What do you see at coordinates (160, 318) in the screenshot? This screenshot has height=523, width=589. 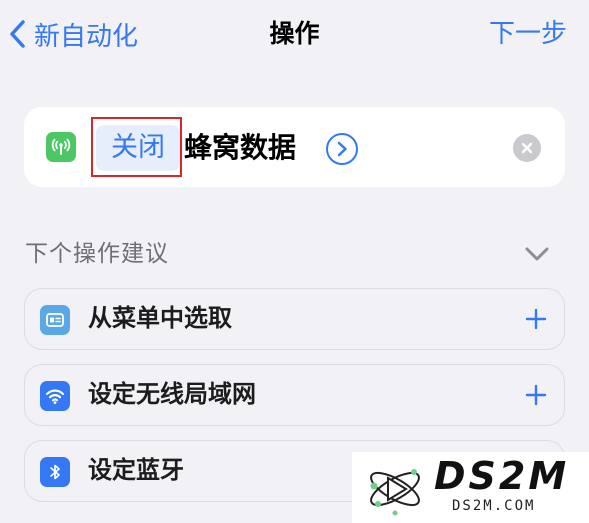 I see `suggestion-label: 从菜单中选取` at bounding box center [160, 318].